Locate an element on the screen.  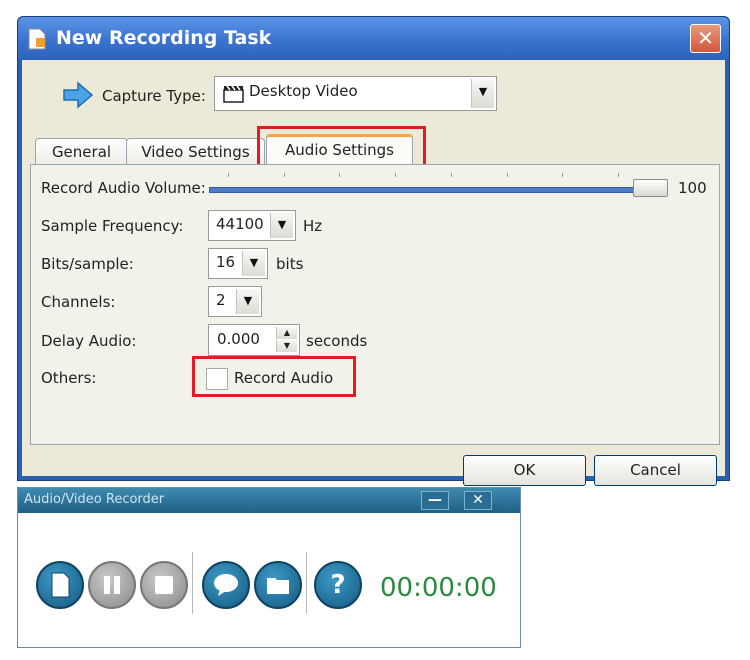
sample-frequency-select: 44100 ▼ is located at coordinates (252, 225).